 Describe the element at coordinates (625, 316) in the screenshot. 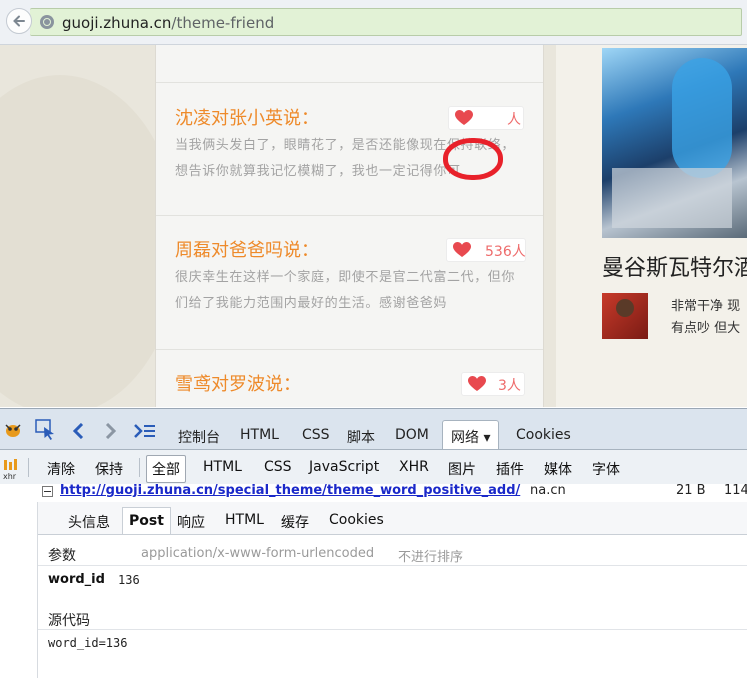

I see `avatar` at that location.